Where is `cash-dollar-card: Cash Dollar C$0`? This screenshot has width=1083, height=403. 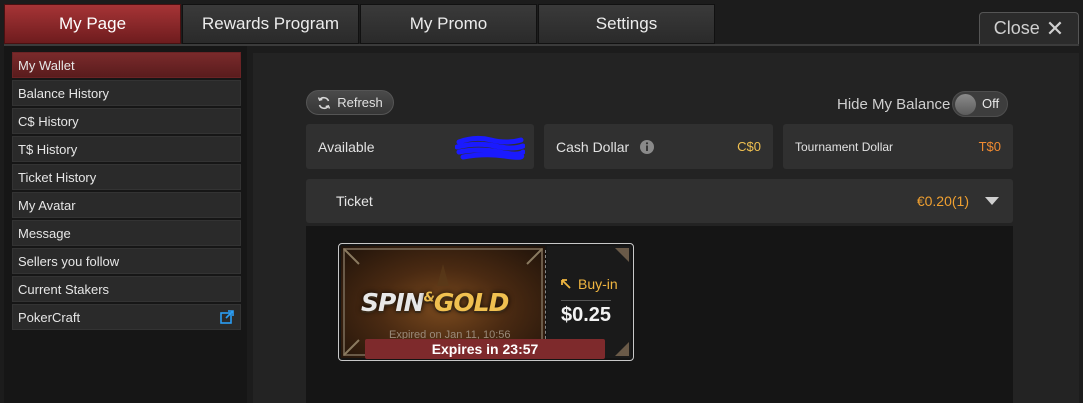
cash-dollar-card: Cash Dollar C$0 is located at coordinates (658, 146).